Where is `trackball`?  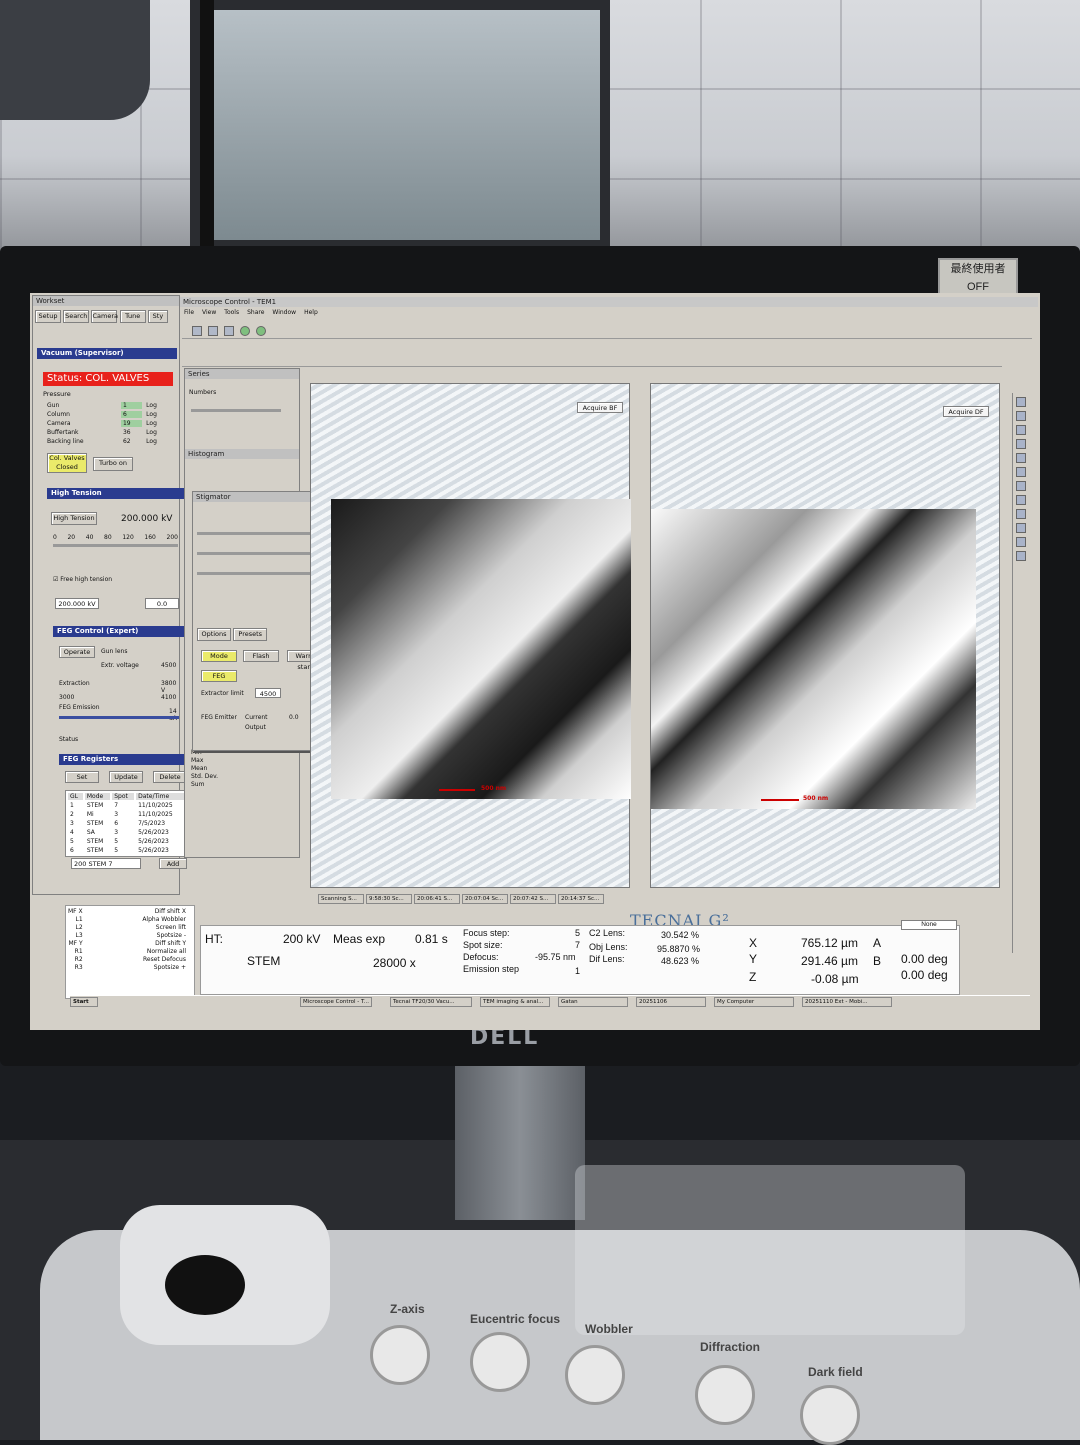
trackball is located at coordinates (205, 1285).